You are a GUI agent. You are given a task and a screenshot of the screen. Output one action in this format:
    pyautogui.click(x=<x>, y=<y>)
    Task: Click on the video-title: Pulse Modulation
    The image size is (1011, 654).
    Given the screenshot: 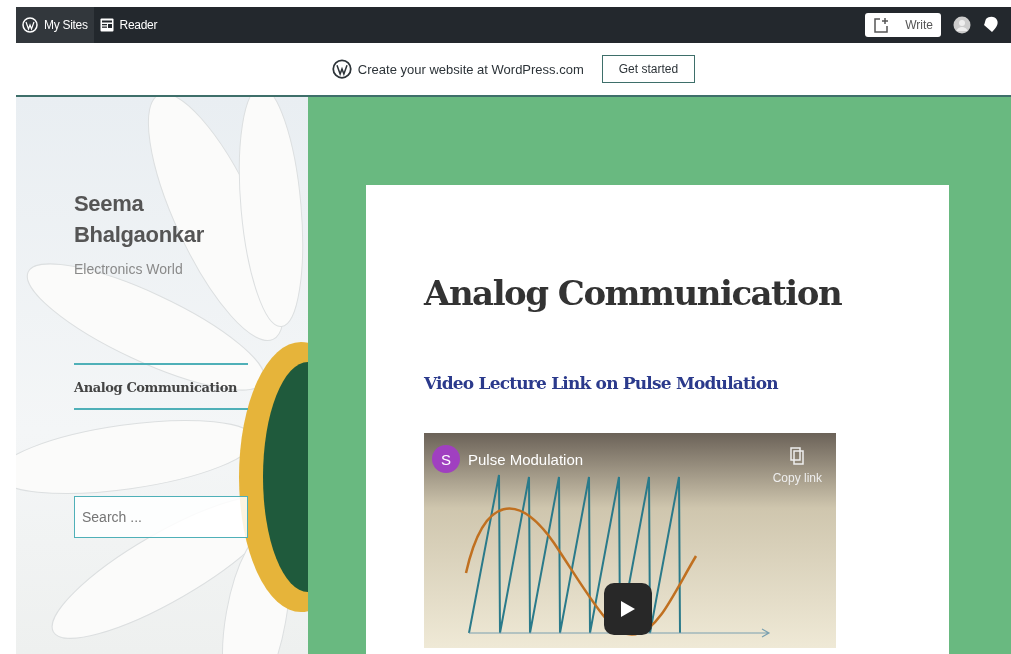 What is the action you would take?
    pyautogui.click(x=526, y=459)
    